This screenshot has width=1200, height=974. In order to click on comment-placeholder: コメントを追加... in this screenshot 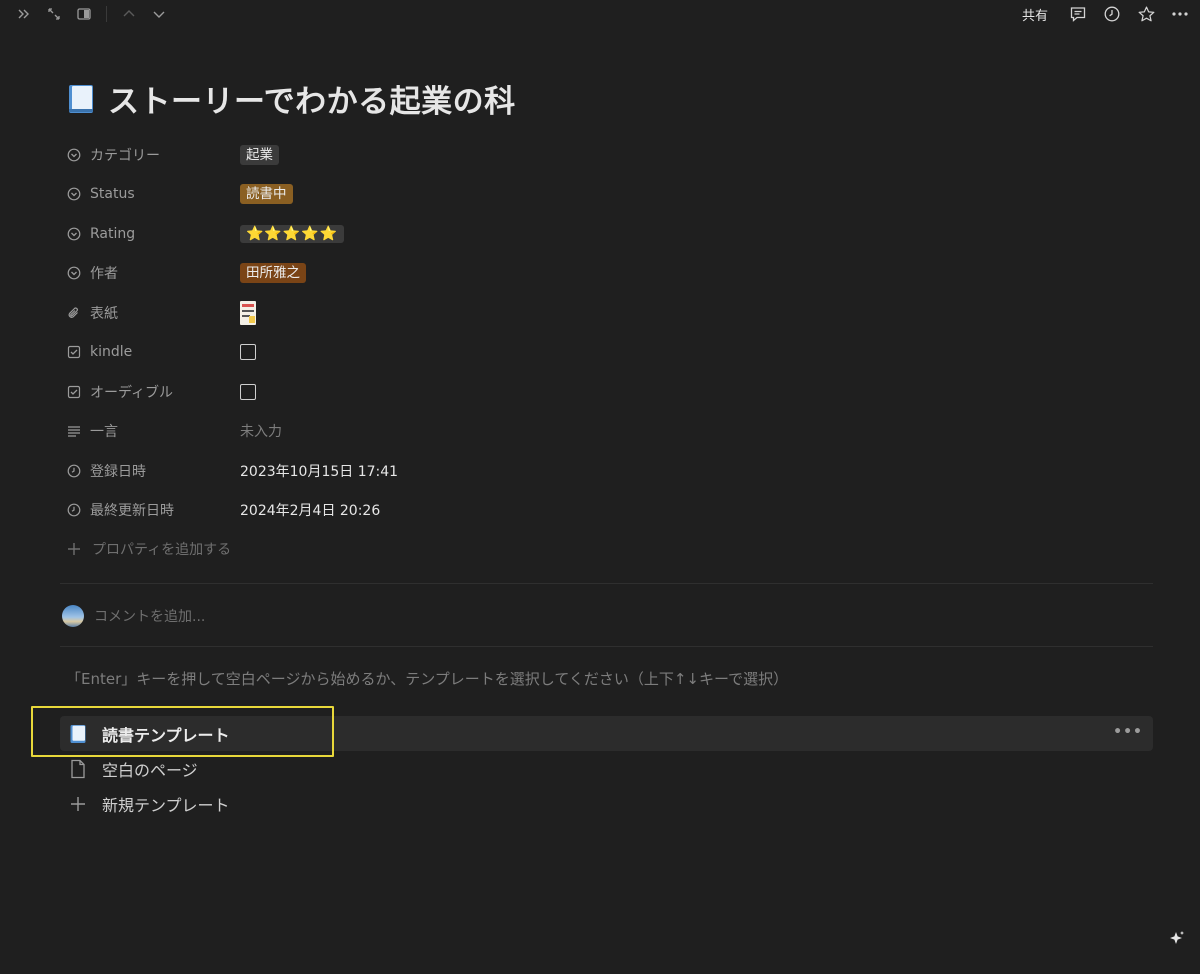, I will do `click(149, 616)`.